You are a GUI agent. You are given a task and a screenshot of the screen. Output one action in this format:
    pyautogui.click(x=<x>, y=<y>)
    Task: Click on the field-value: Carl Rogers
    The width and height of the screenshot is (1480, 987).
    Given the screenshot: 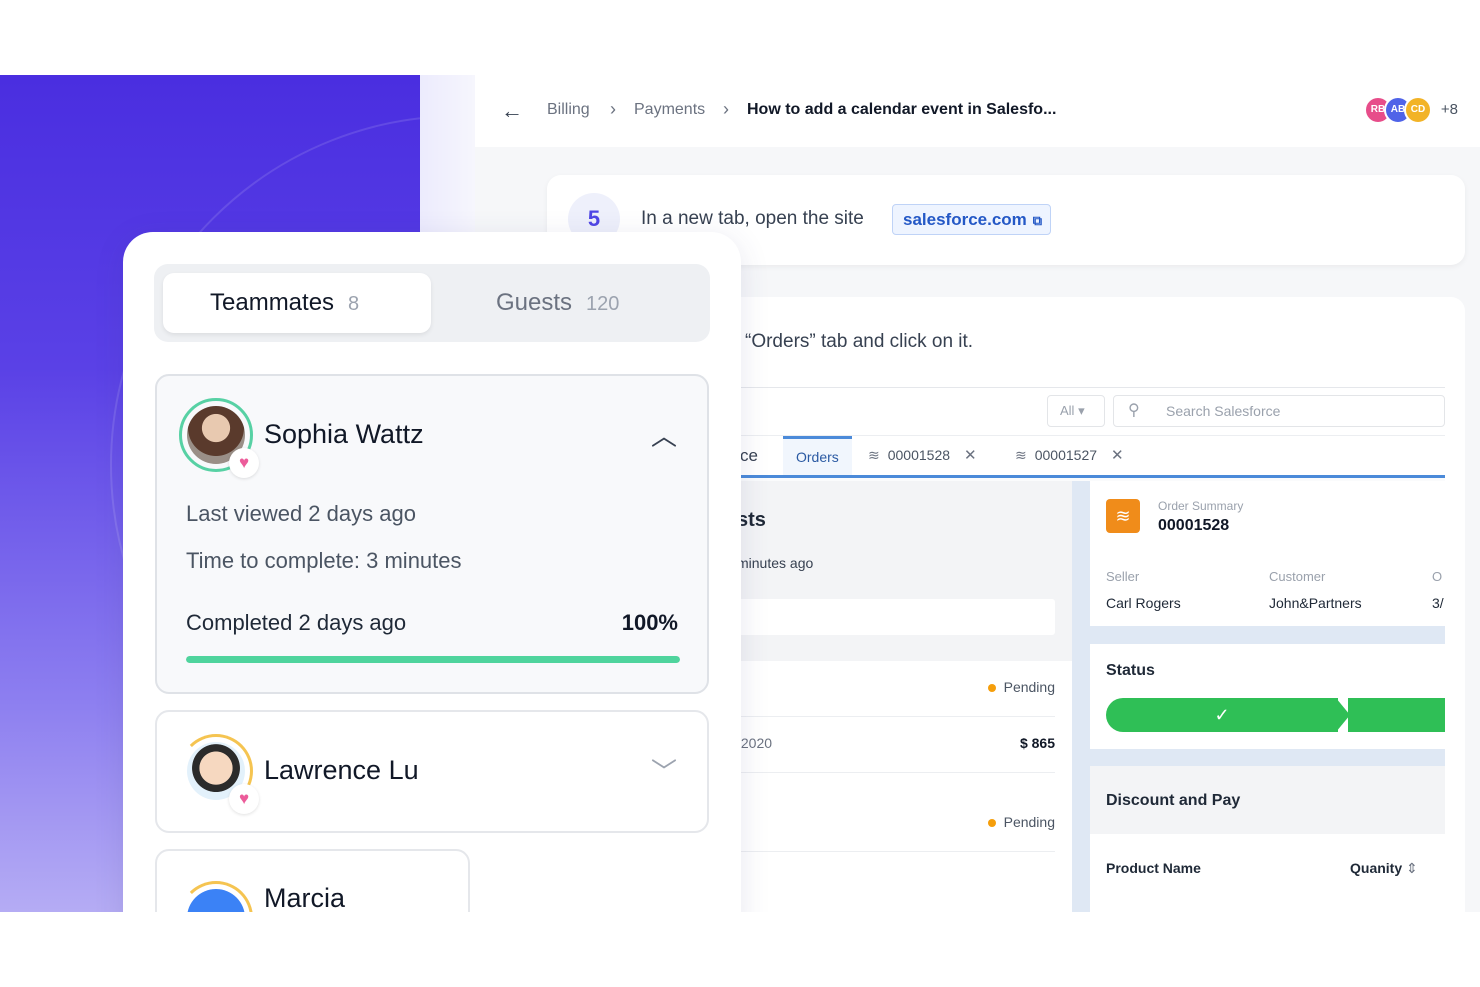 What is the action you would take?
    pyautogui.click(x=1143, y=603)
    